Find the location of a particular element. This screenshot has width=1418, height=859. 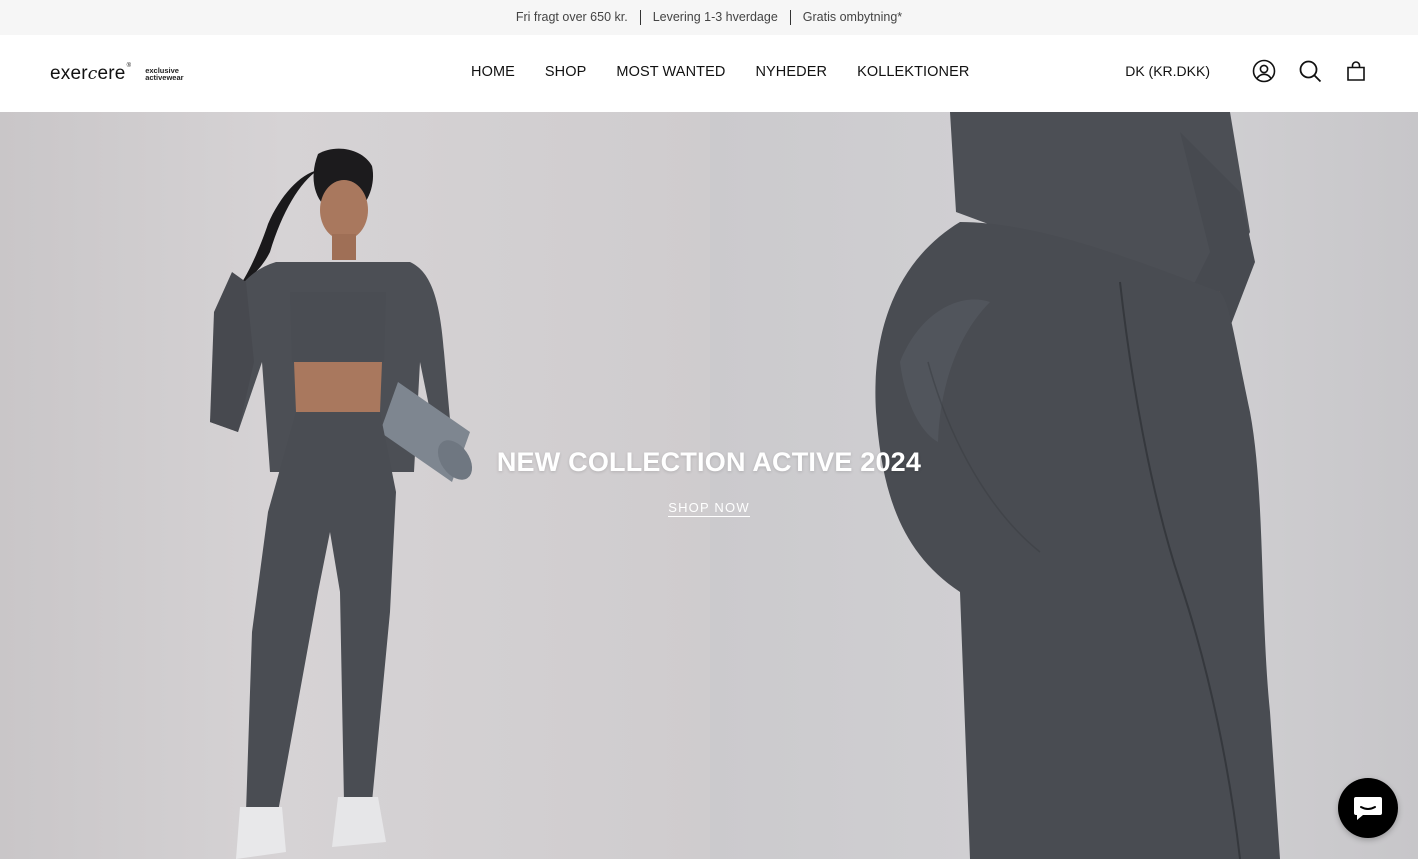

hero-title: NEW COLLECTION ACTIVE 2024 is located at coordinates (709, 462).